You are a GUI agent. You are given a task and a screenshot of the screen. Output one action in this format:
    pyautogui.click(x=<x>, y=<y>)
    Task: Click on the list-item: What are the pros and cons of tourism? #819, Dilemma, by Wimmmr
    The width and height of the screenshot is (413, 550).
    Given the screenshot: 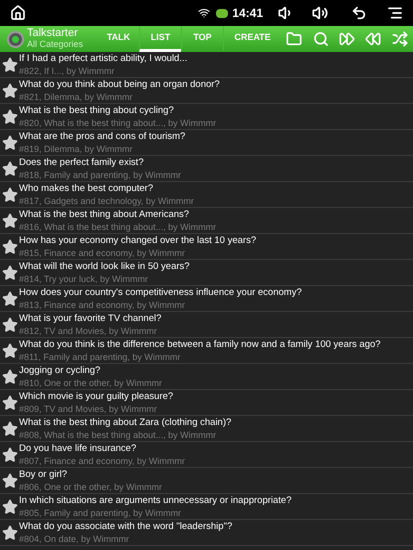 What is the action you would take?
    pyautogui.click(x=206, y=143)
    